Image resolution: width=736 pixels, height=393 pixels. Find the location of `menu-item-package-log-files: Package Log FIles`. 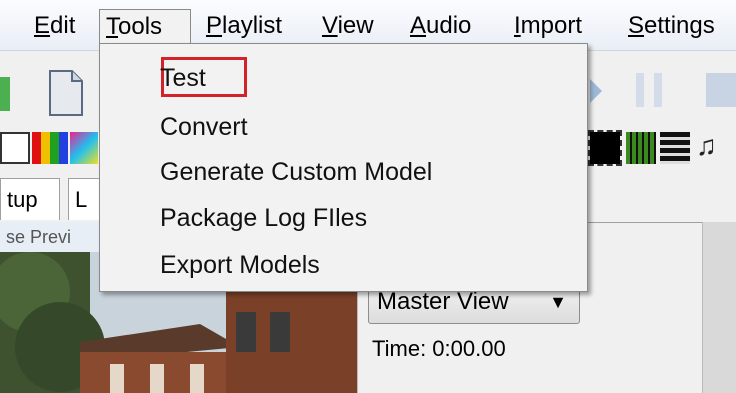

menu-item-package-log-files: Package Log FIles is located at coordinates (263, 218).